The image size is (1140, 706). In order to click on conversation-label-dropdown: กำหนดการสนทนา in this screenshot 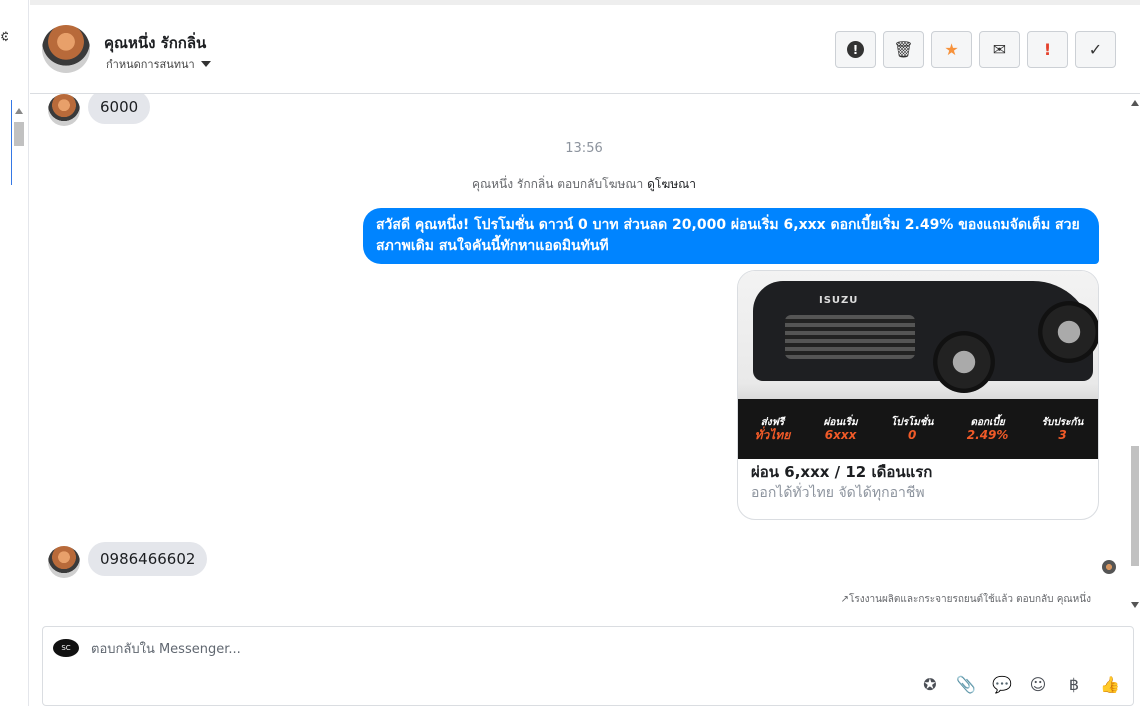, I will do `click(158, 64)`.